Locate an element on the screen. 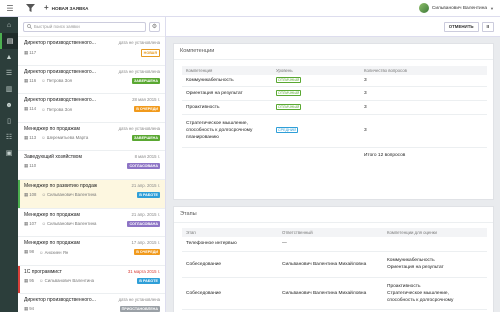  stage-row: Телефонное интервью — is located at coordinates (334, 244).